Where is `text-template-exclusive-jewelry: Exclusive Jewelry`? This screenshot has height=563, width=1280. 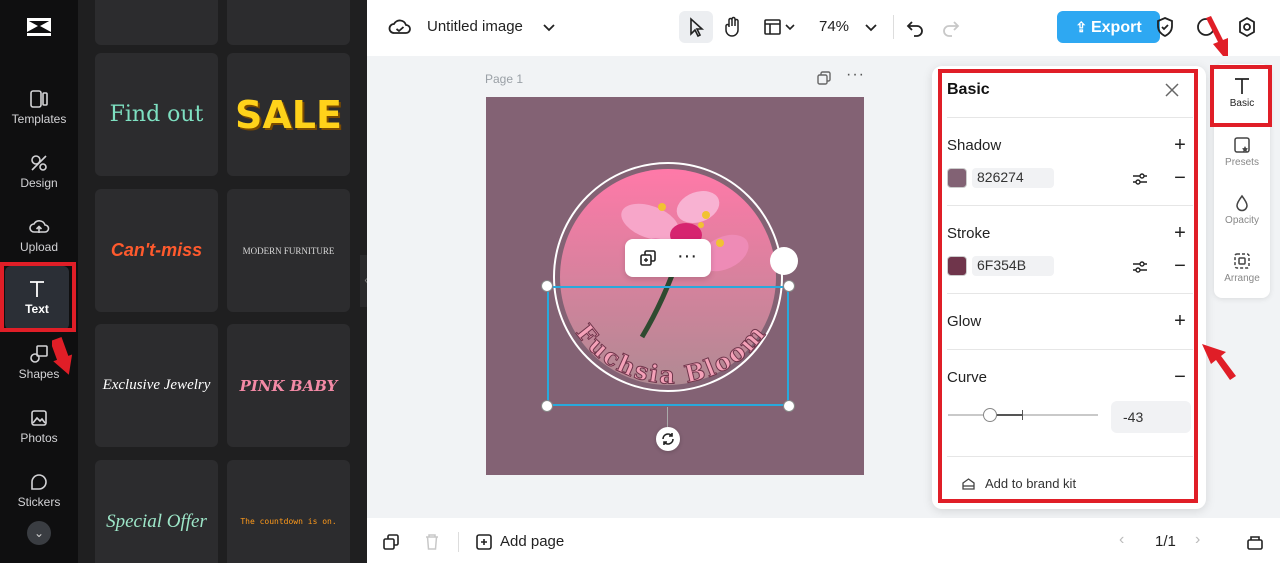
text-template-exclusive-jewelry: Exclusive Jewelry is located at coordinates (156, 385).